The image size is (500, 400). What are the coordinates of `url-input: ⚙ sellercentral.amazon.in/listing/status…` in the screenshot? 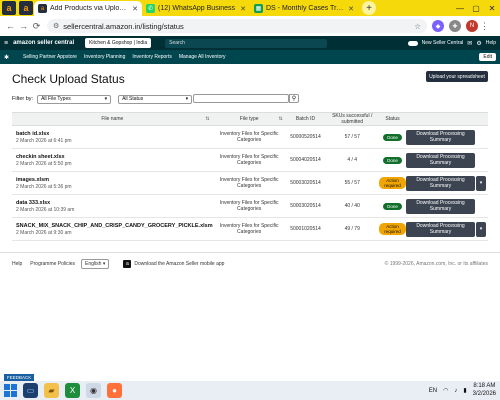 It's located at (237, 26).